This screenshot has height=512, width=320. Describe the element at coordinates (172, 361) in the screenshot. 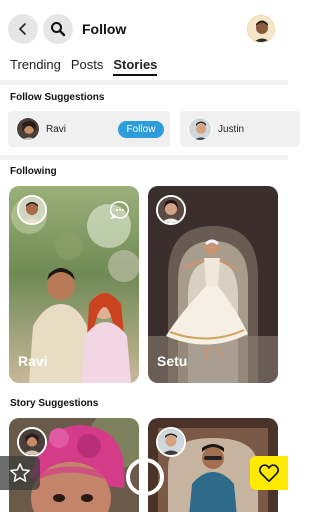

I see `story-name: Setu` at that location.